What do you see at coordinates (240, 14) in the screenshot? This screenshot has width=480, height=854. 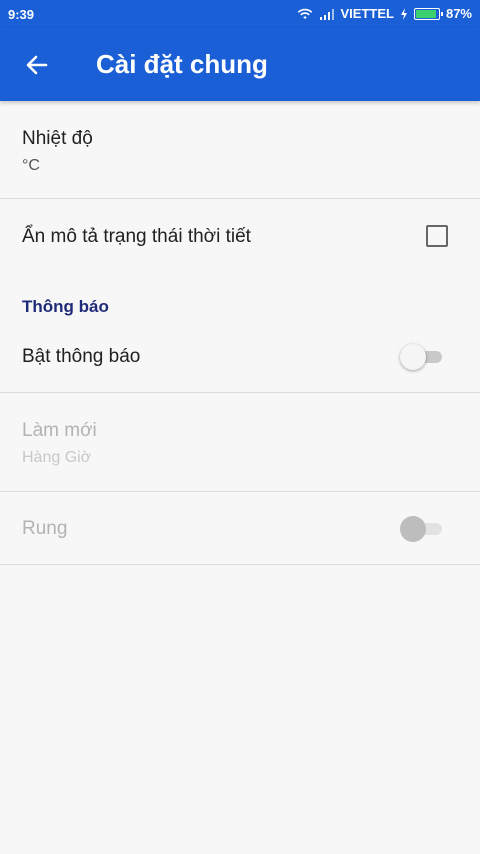 I see `status-bar: 9:39 VIETTEL 87%` at bounding box center [240, 14].